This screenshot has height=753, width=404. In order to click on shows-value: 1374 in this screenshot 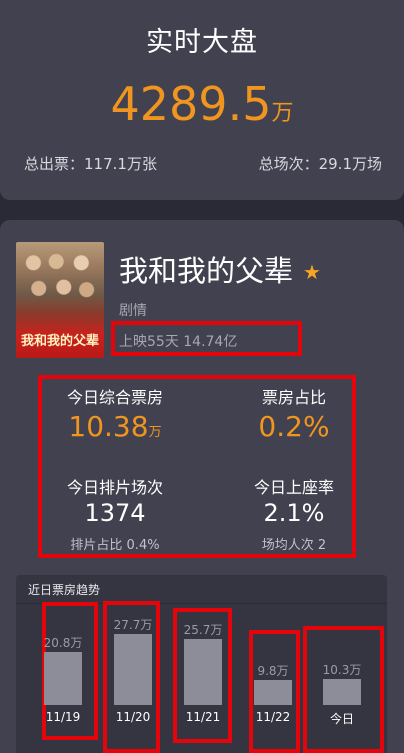, I will do `click(115, 513)`.